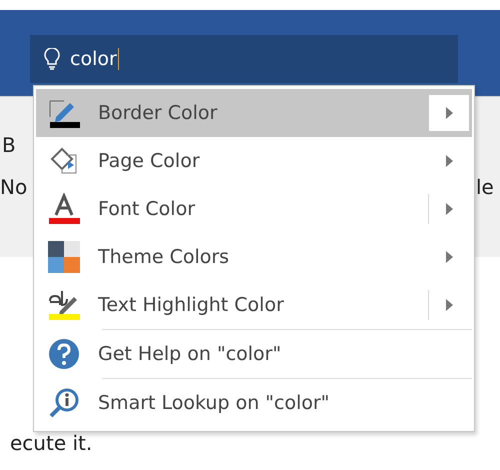 The height and width of the screenshot is (470, 500). I want to click on menu-item-label: Border Color, so click(157, 113).